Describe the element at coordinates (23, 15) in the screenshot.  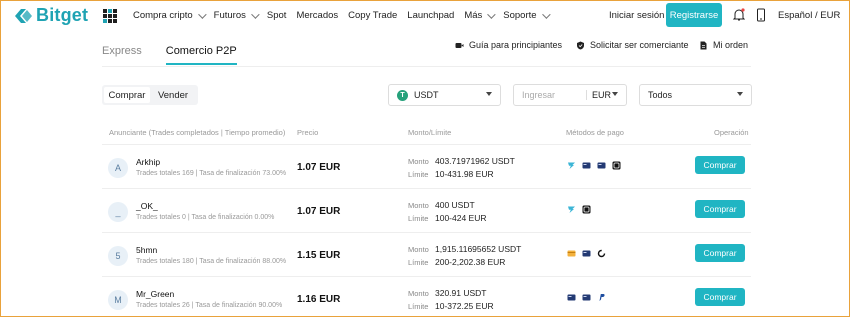
I see `bitget-logo-icon` at that location.